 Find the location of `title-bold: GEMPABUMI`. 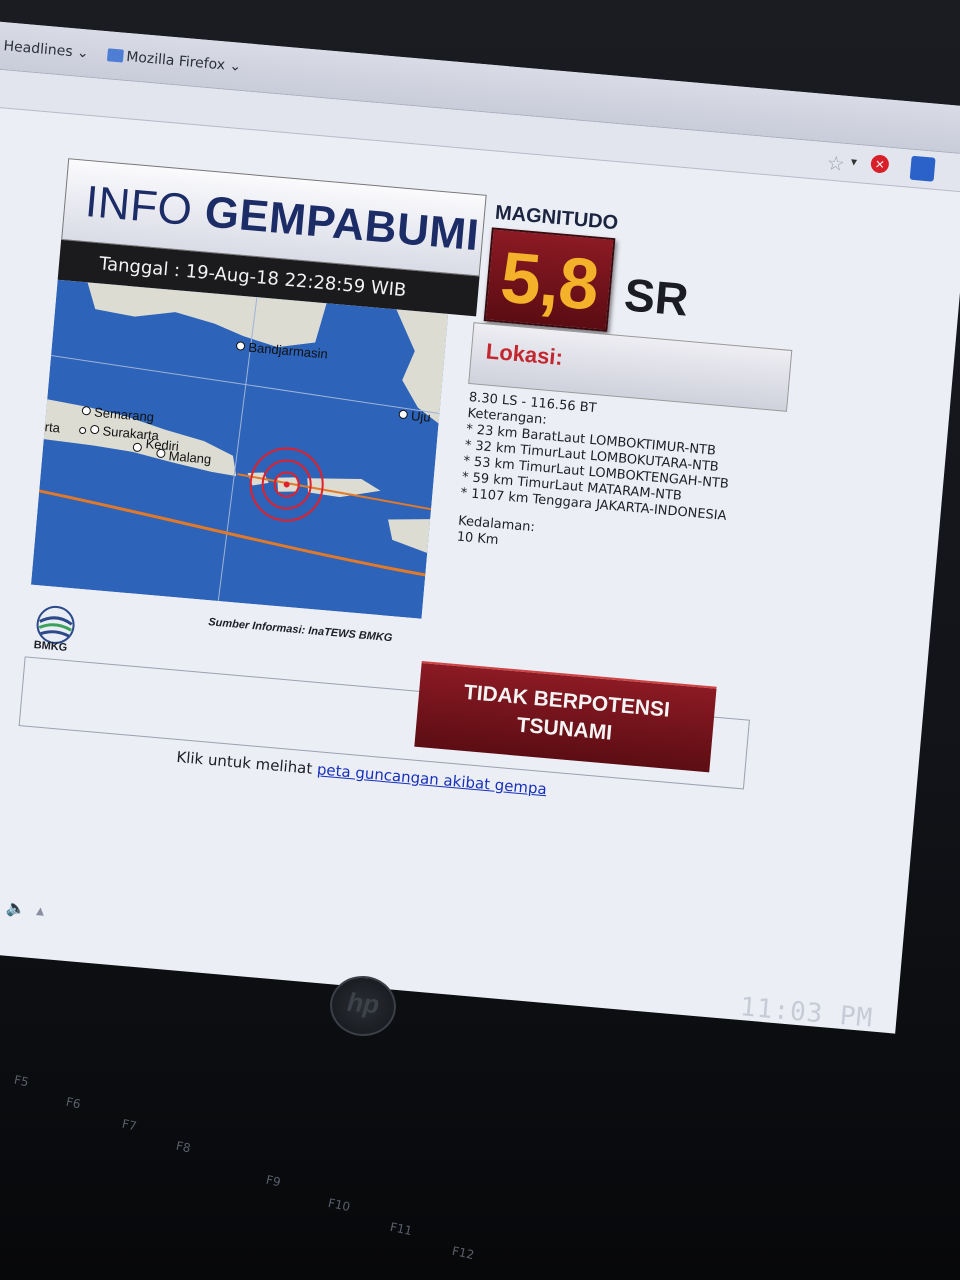

title-bold: GEMPABUMI is located at coordinates (342, 224).